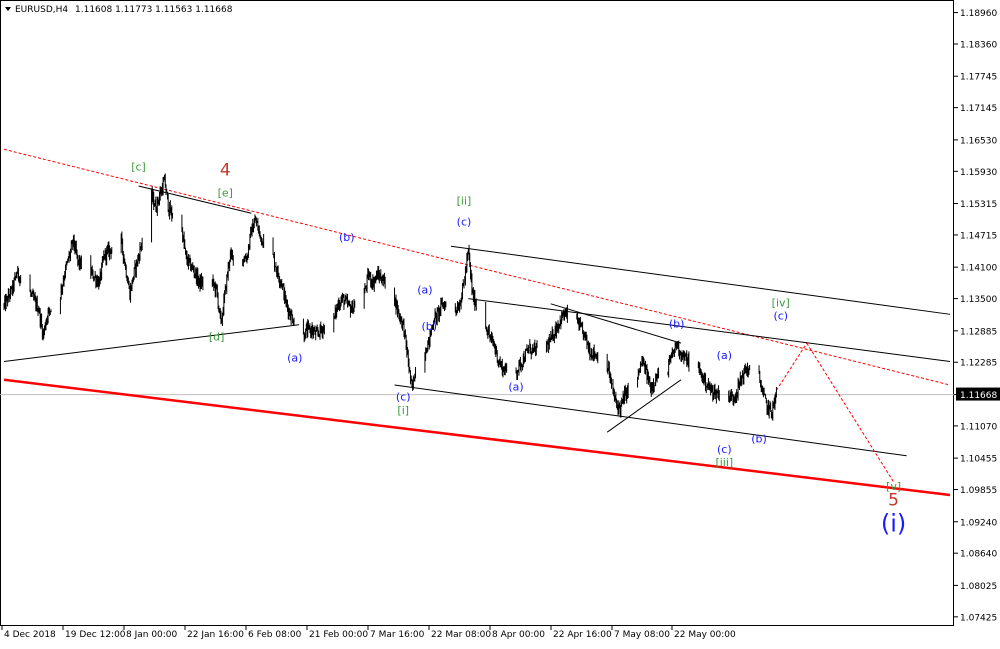 Image resolution: width=1000 pixels, height=649 pixels. I want to click on x-tick-label: 21 Feb 00:00, so click(338, 635).